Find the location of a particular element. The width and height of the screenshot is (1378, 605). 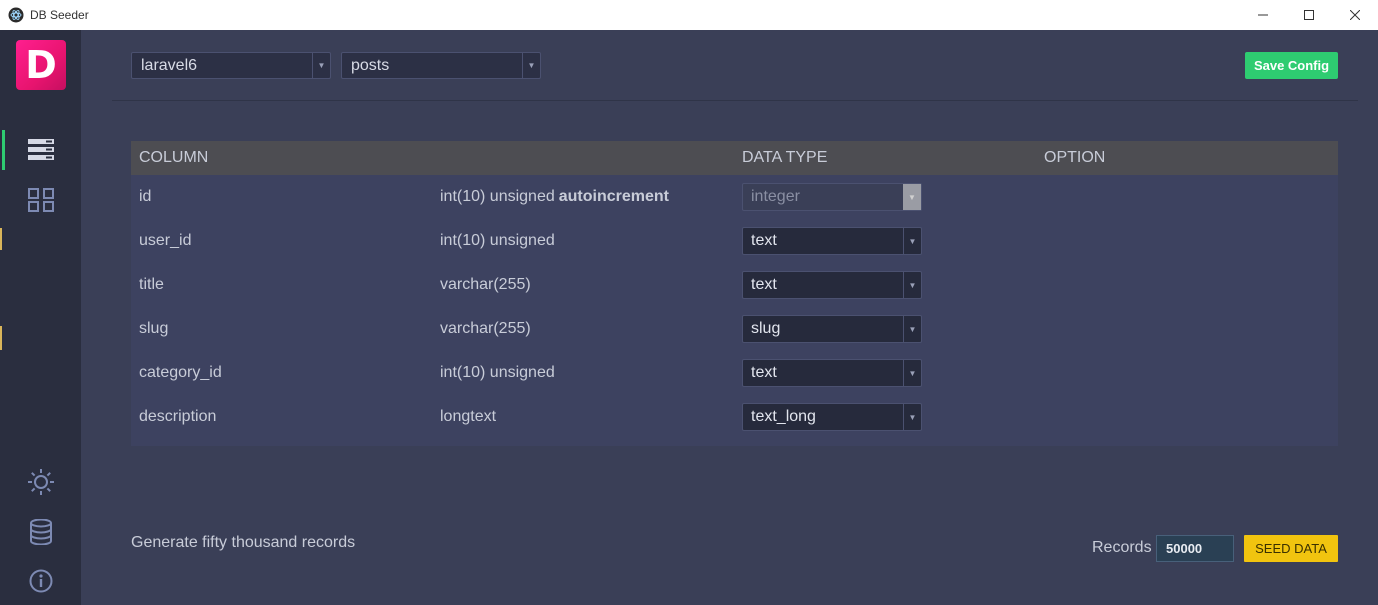

table-select-value: posts is located at coordinates (370, 65).